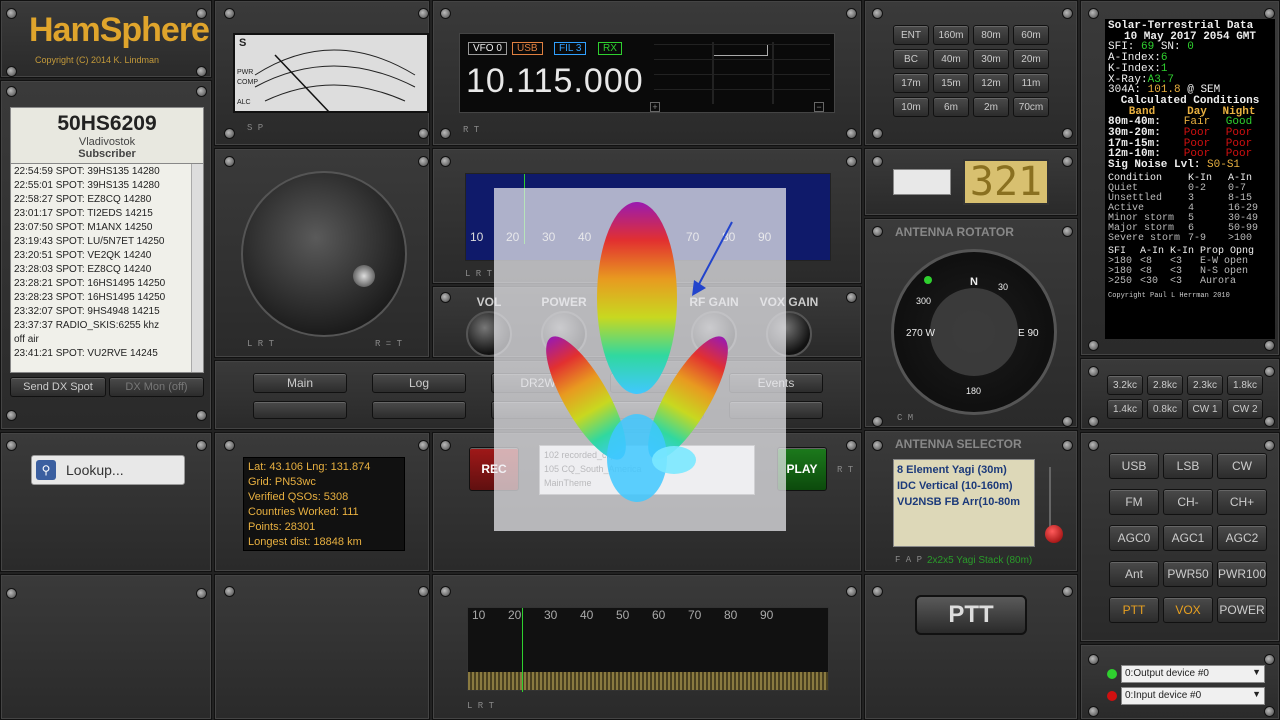 This screenshot has height=720, width=1280. What do you see at coordinates (255, 128) in the screenshot?
I see `sp-tag: S P` at bounding box center [255, 128].